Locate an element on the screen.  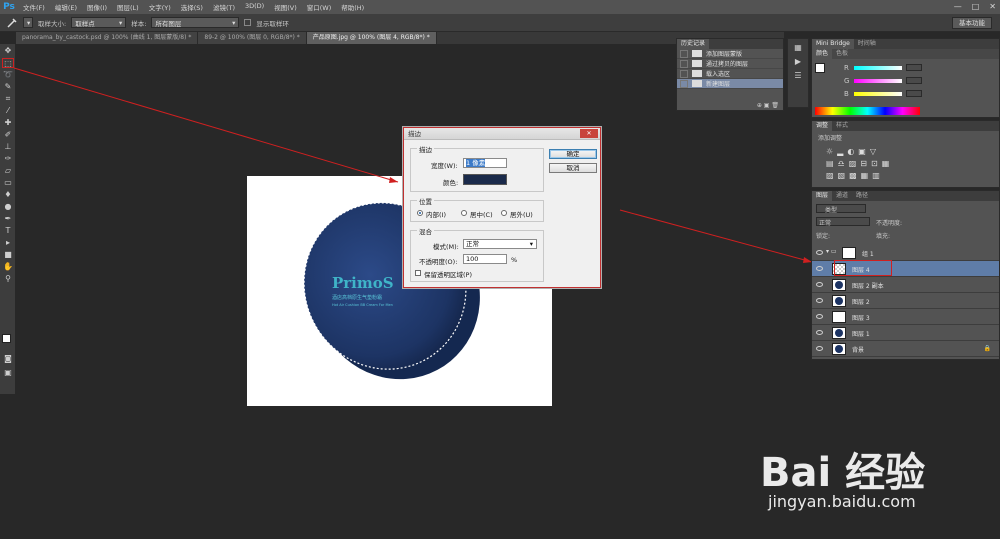
opacity-label: 不透明度: is located at coordinates (889, 223).